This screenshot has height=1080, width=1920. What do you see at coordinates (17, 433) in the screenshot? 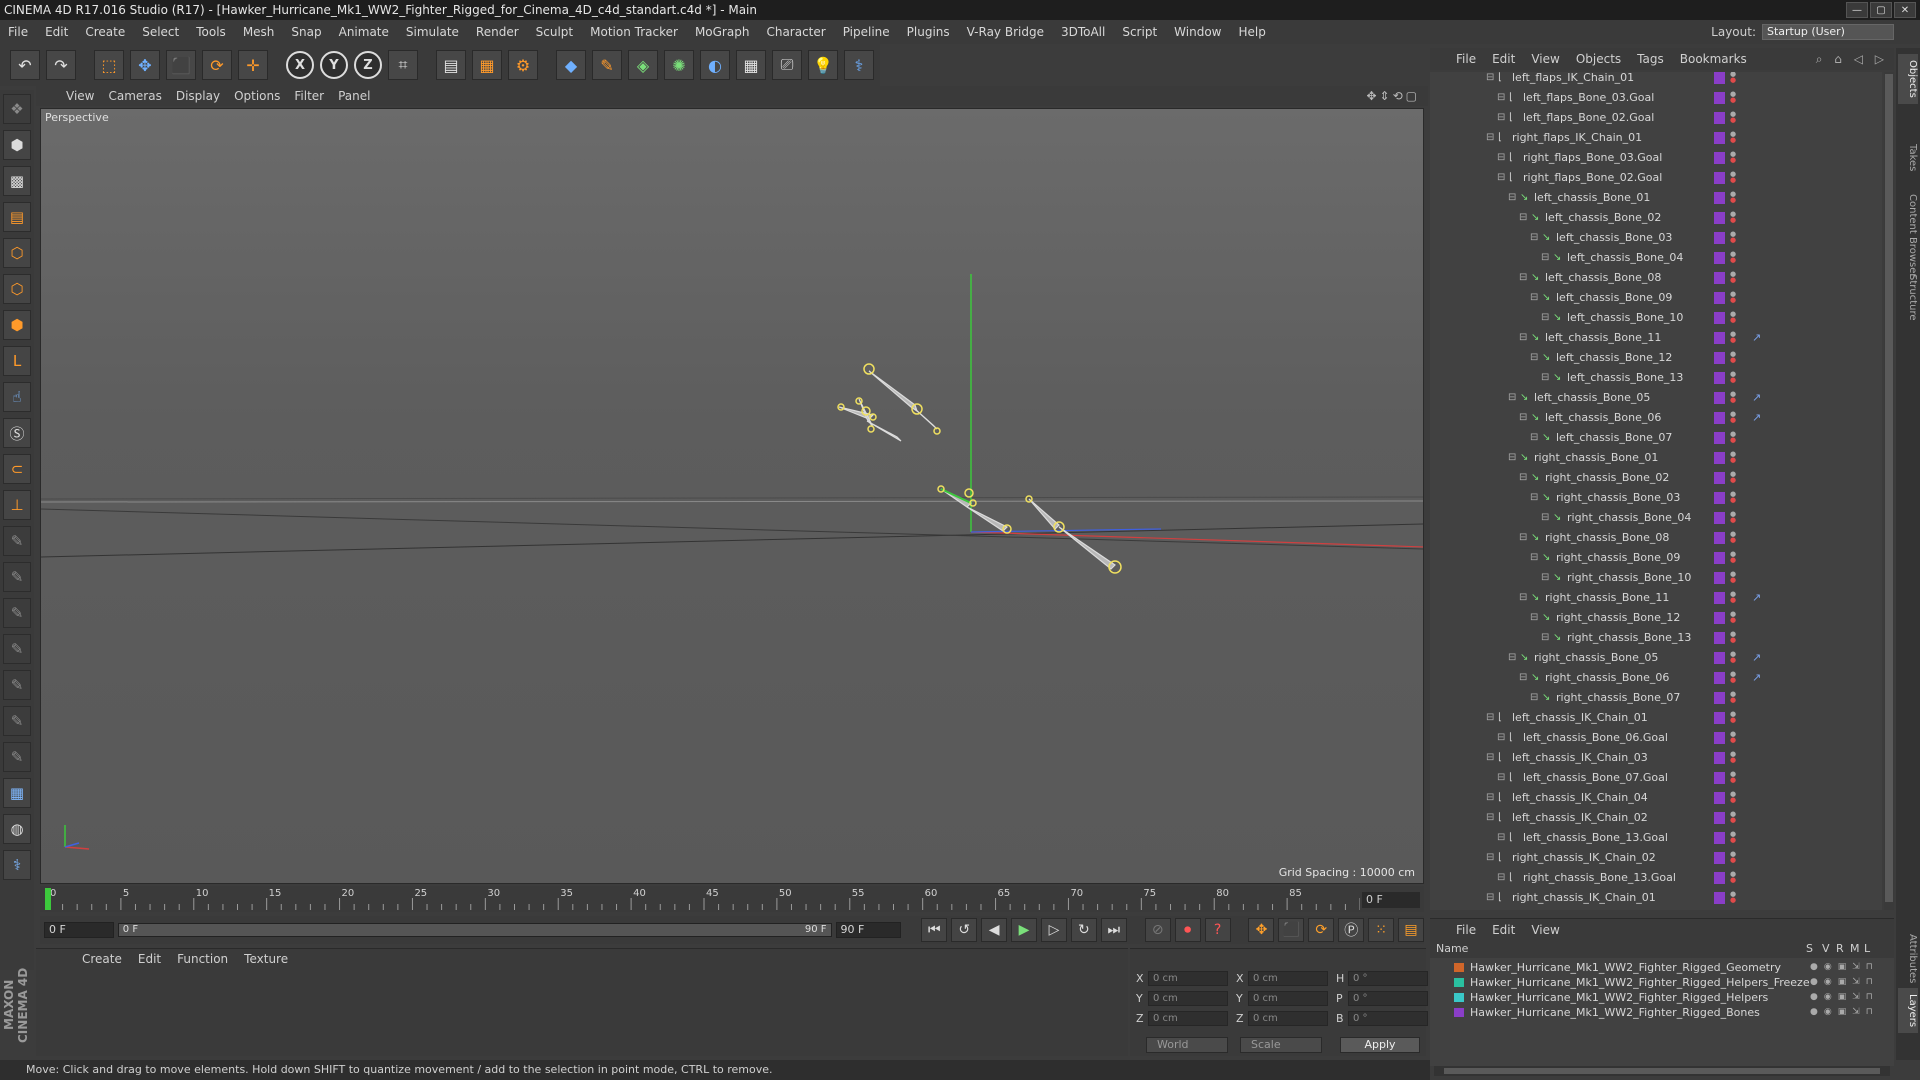
I see `snap-icon: Ⓢ` at bounding box center [17, 433].